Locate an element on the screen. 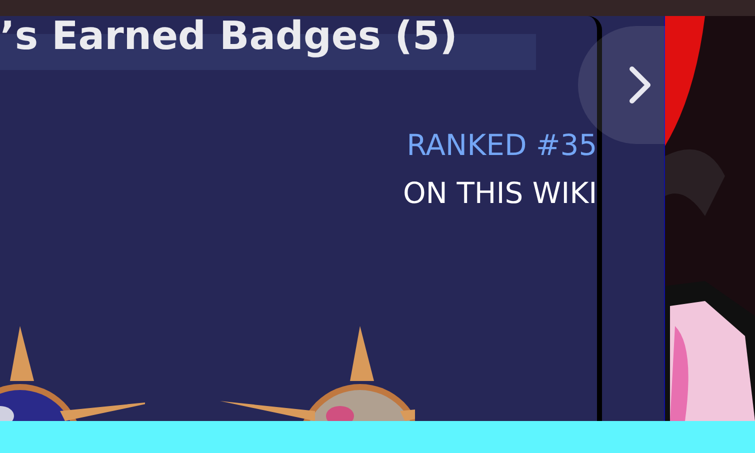 The width and height of the screenshot is (755, 453). rank-scope: ON THIS WIKI is located at coordinates (500, 193).